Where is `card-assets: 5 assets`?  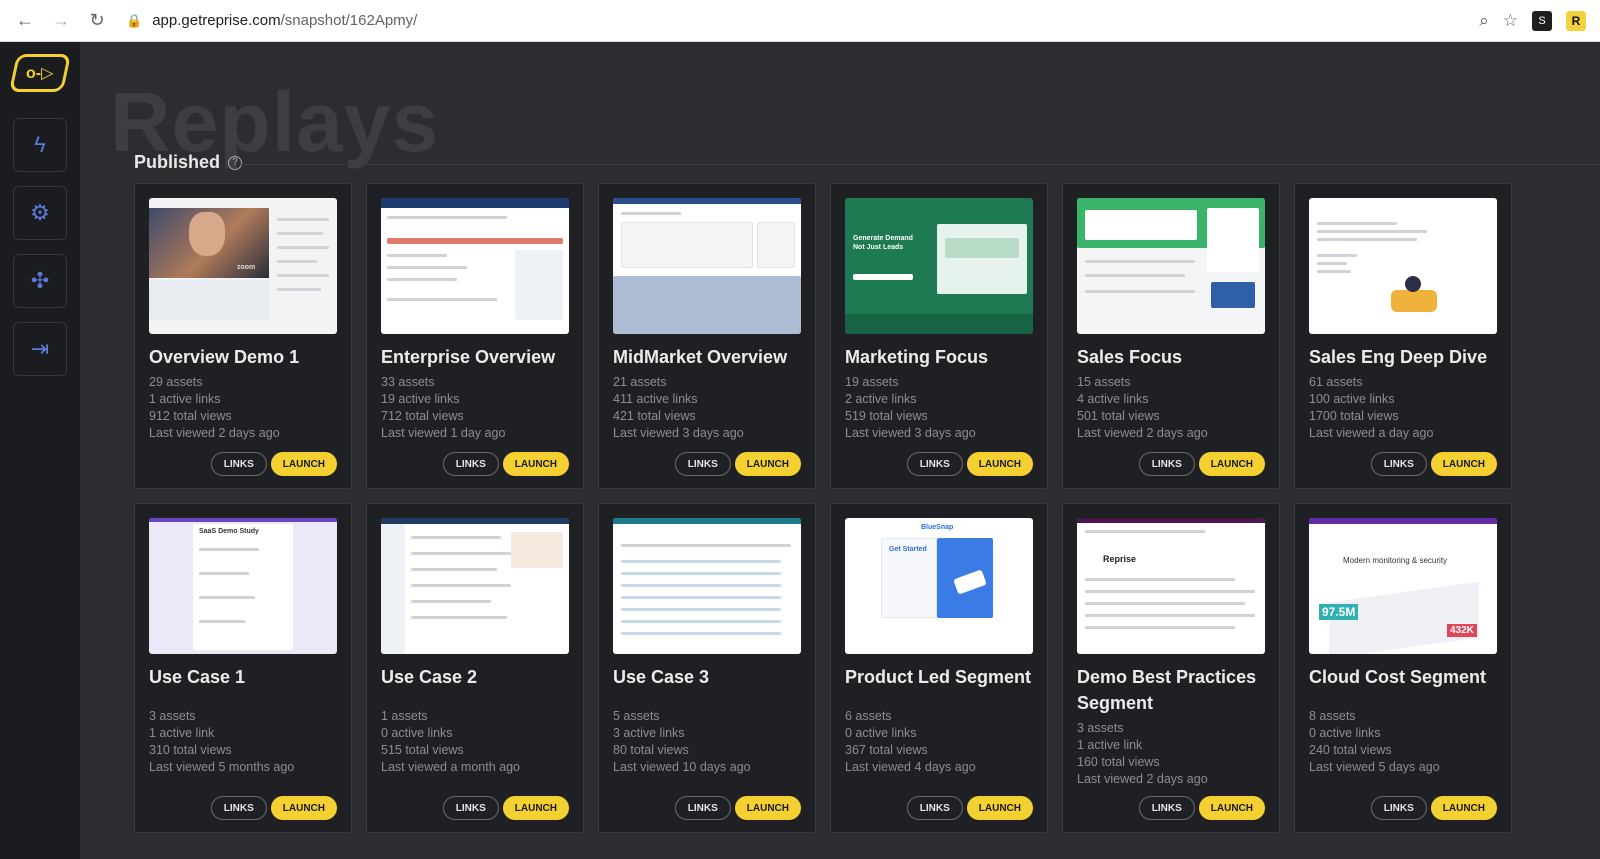 card-assets: 5 assets is located at coordinates (636, 716).